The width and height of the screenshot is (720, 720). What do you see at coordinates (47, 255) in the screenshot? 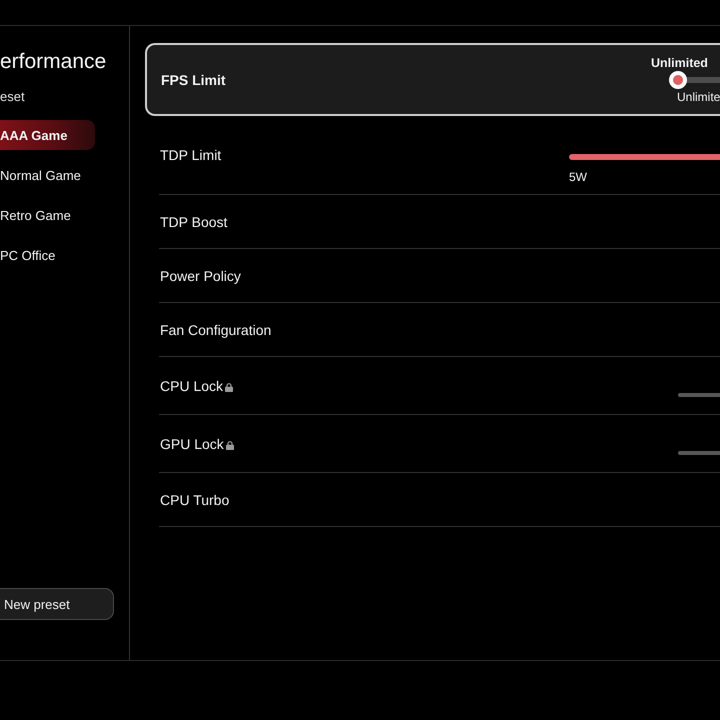
I see `preset-item: PC Office` at bounding box center [47, 255].